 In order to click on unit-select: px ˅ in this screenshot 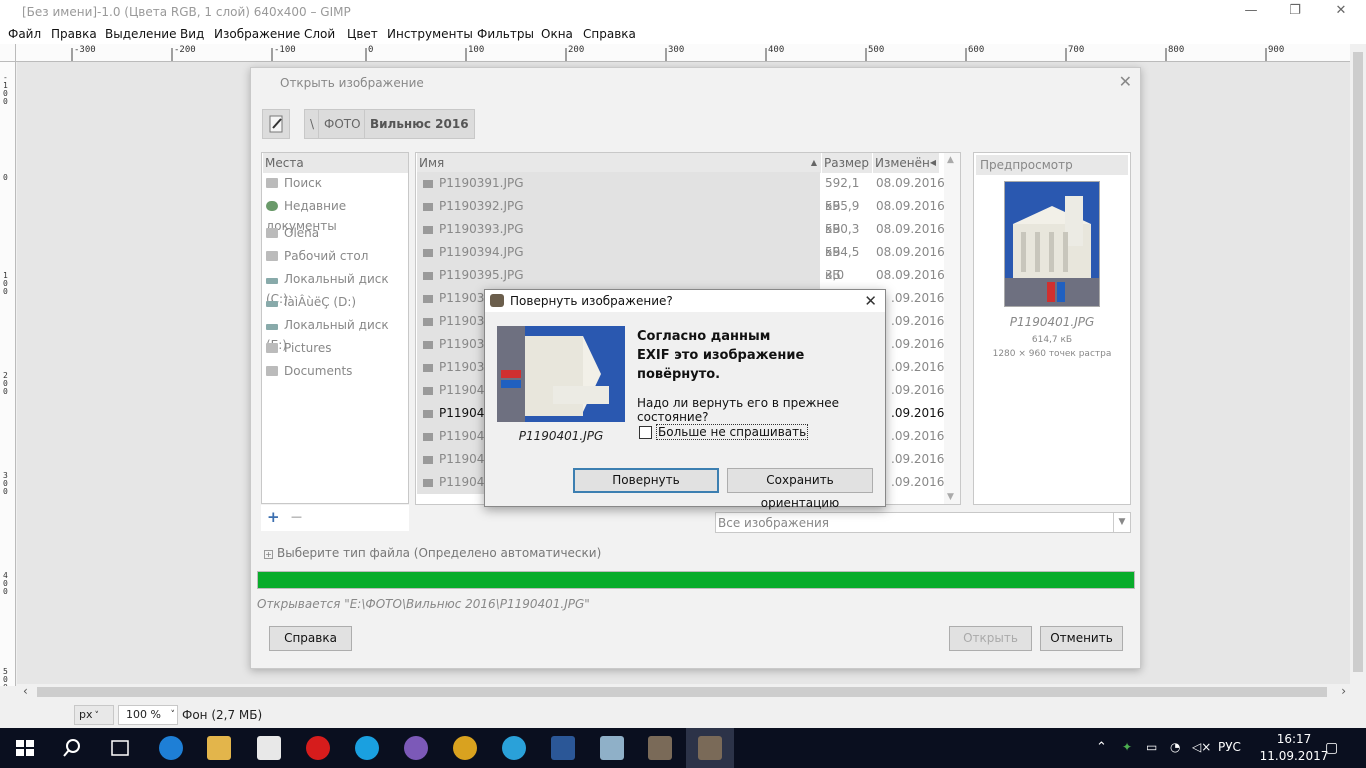, I will do `click(94, 715)`.